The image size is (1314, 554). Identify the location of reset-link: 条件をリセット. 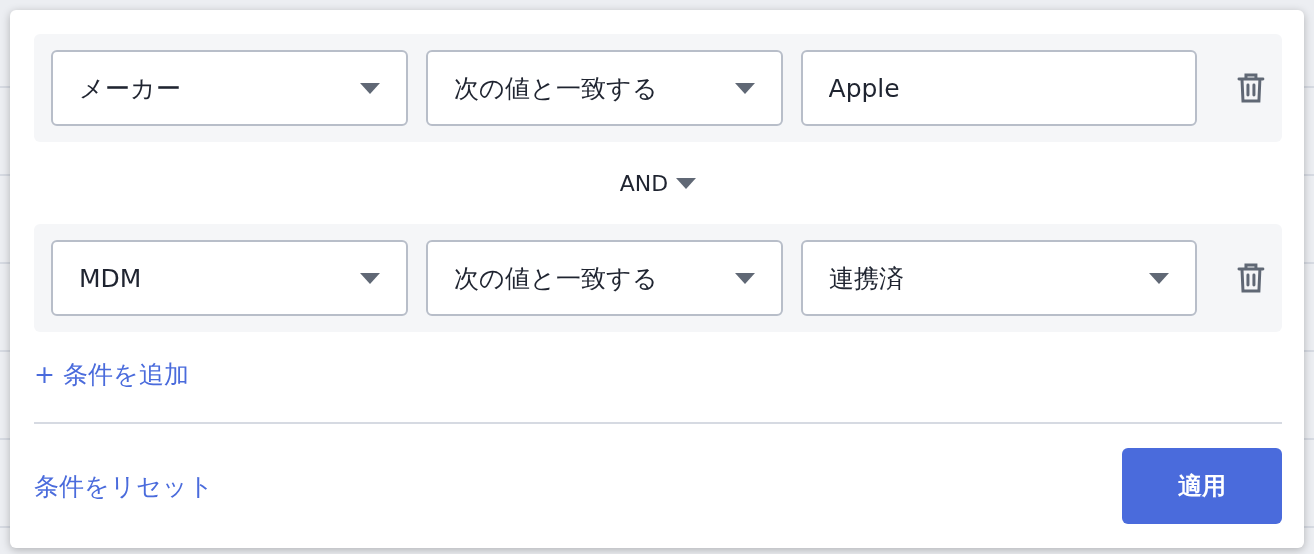
(124, 486).